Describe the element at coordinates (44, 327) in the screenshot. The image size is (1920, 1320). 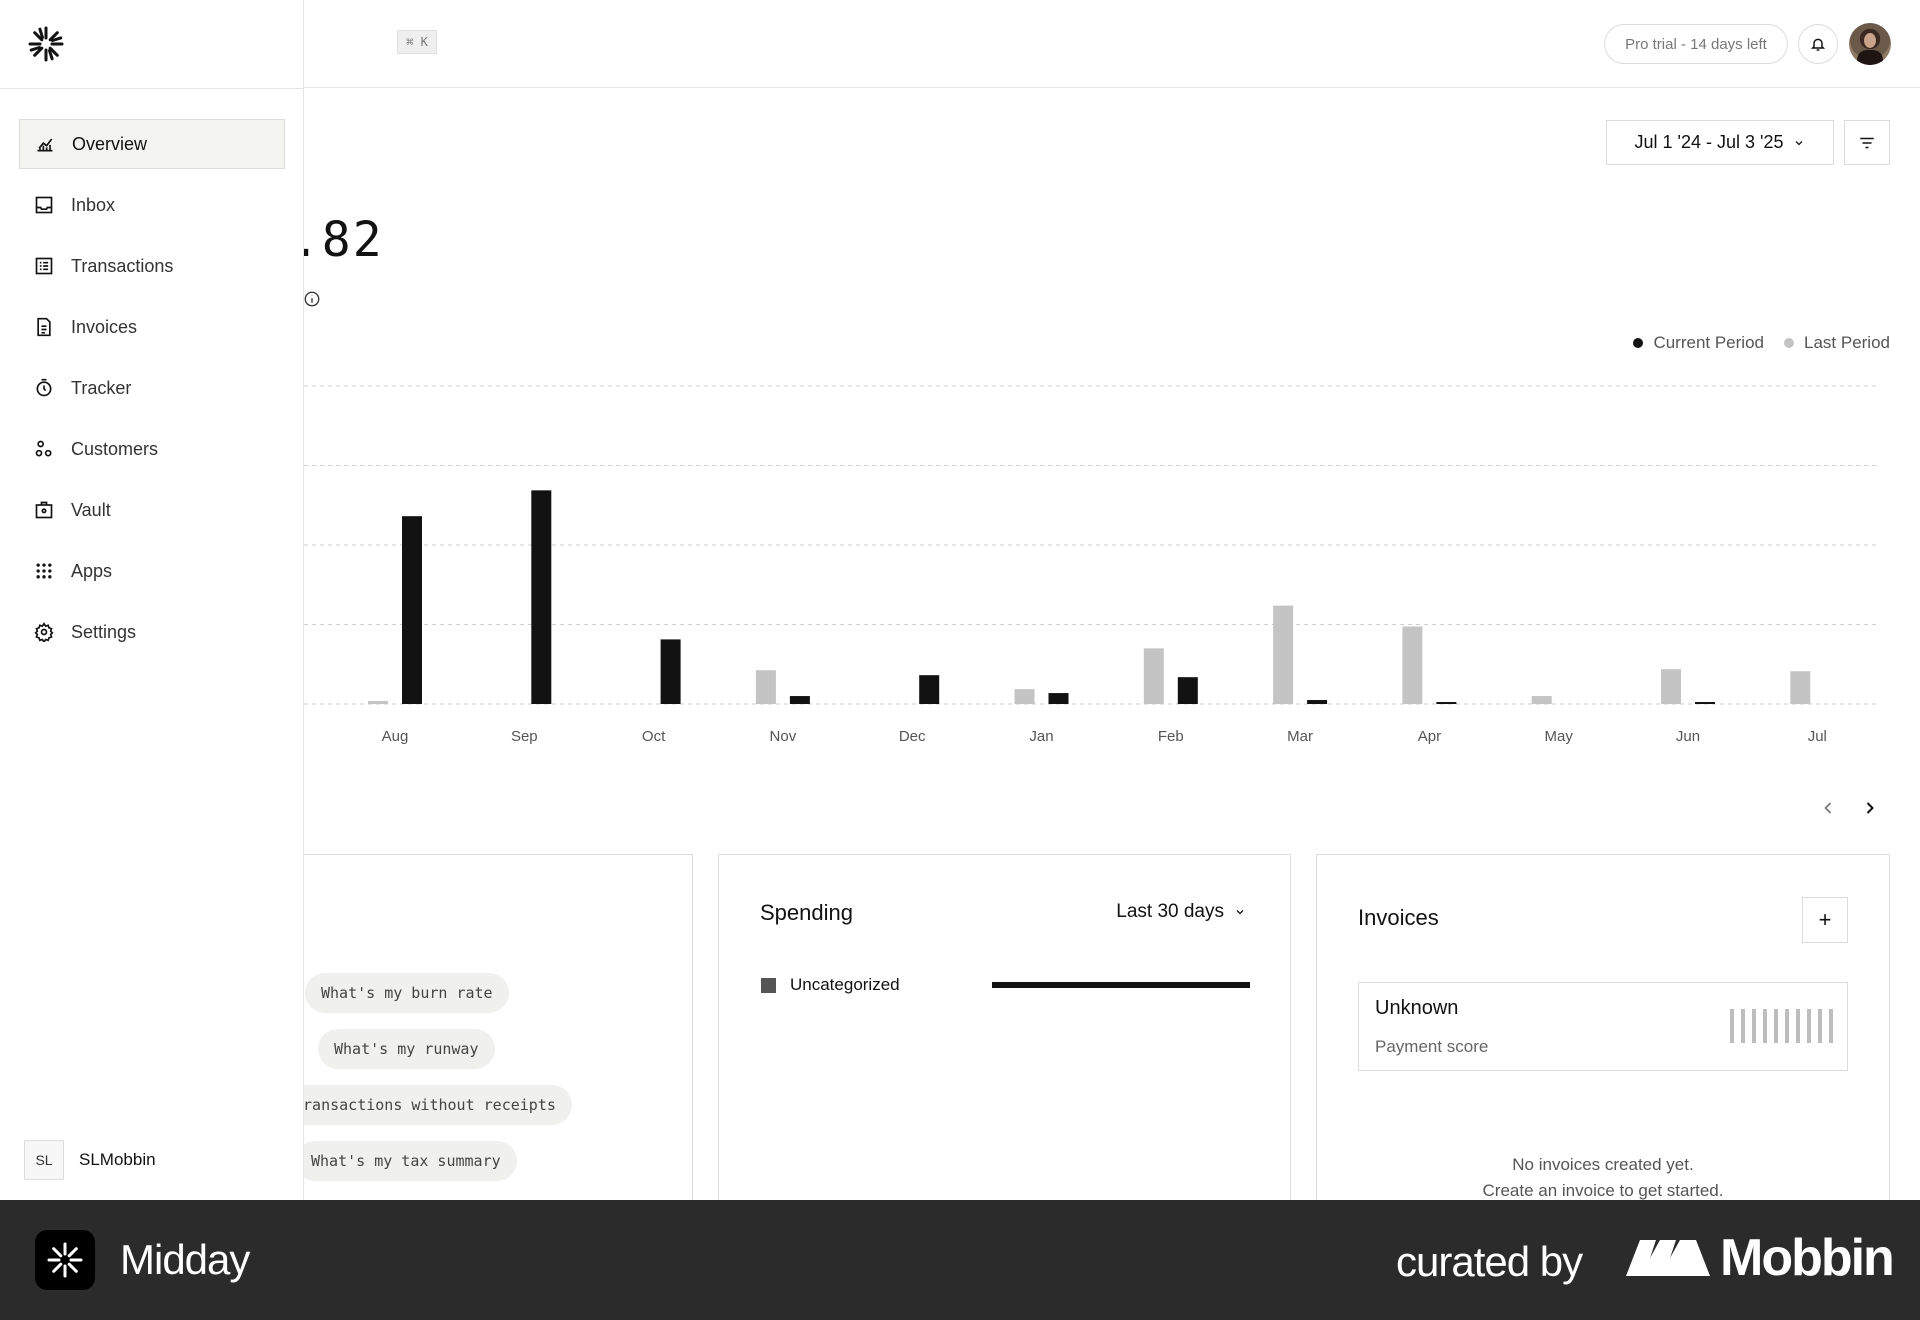
I see `document-icon` at that location.